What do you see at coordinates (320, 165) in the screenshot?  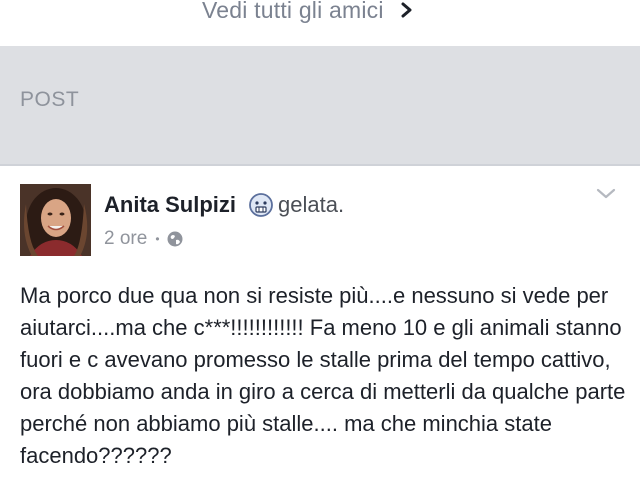 I see `section-divider` at bounding box center [320, 165].